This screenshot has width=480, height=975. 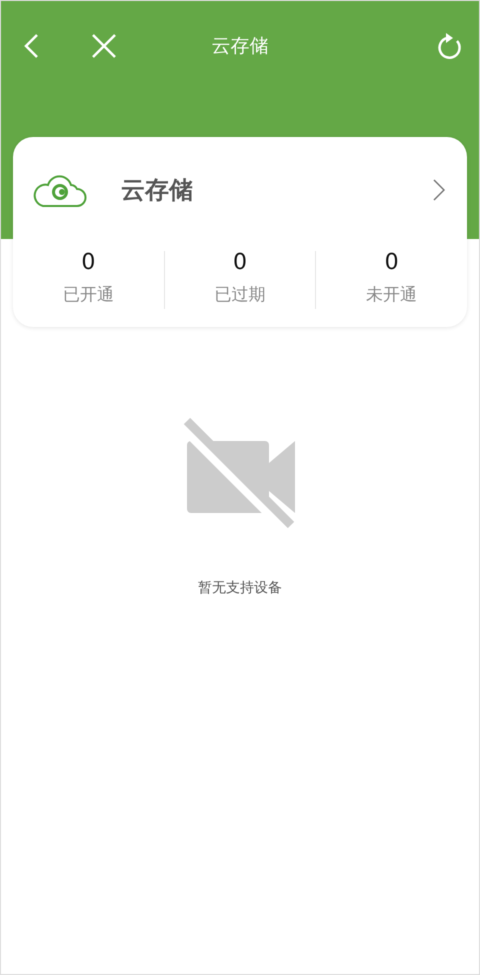 I want to click on refresh-button, so click(x=450, y=46).